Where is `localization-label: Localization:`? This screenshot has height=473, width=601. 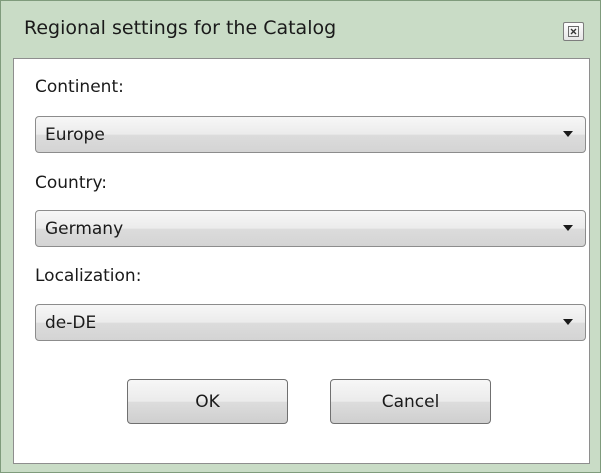 localization-label: Localization: is located at coordinates (88, 276).